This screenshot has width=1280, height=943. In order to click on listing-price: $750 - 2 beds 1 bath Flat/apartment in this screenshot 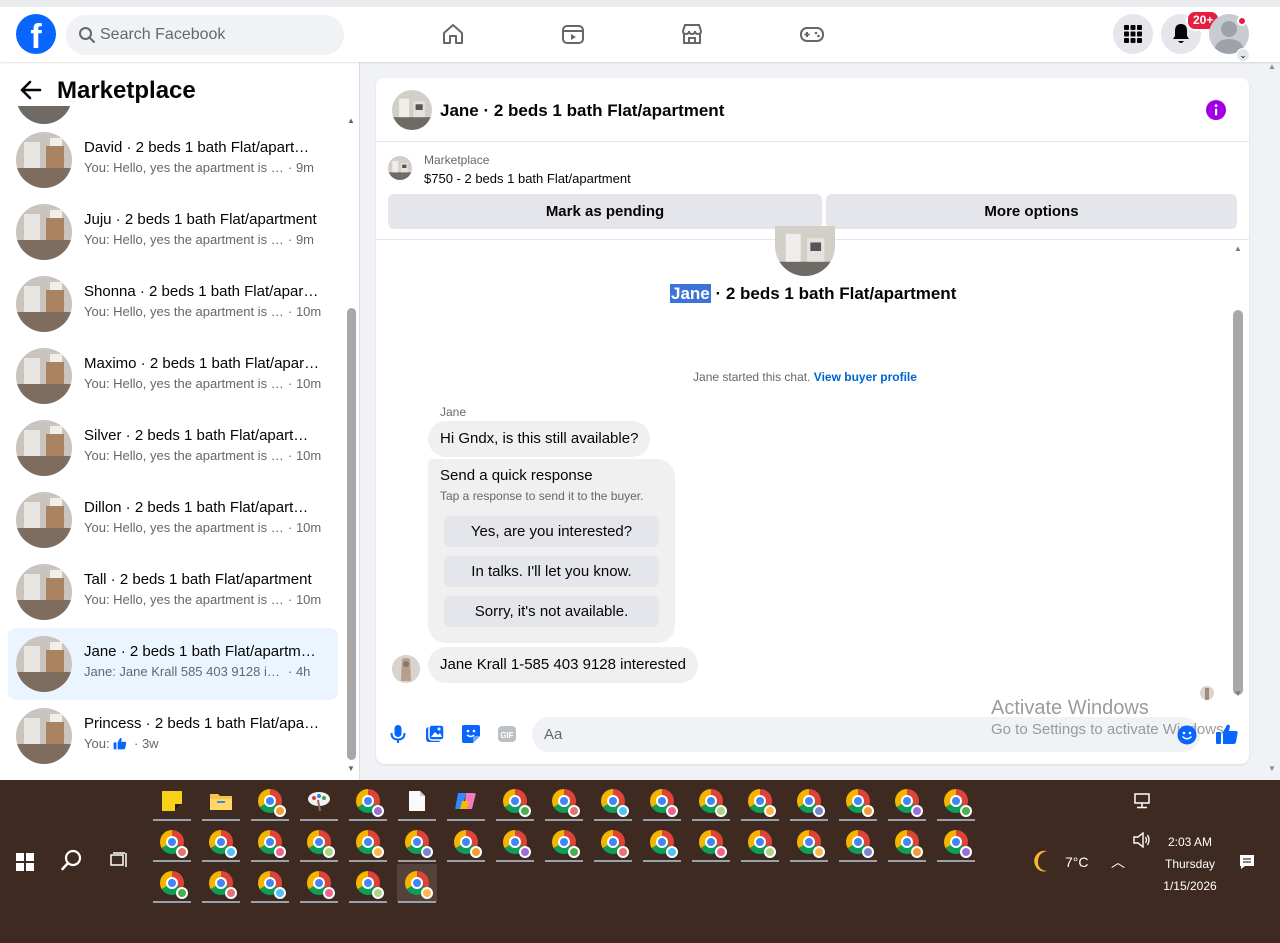, I will do `click(527, 178)`.